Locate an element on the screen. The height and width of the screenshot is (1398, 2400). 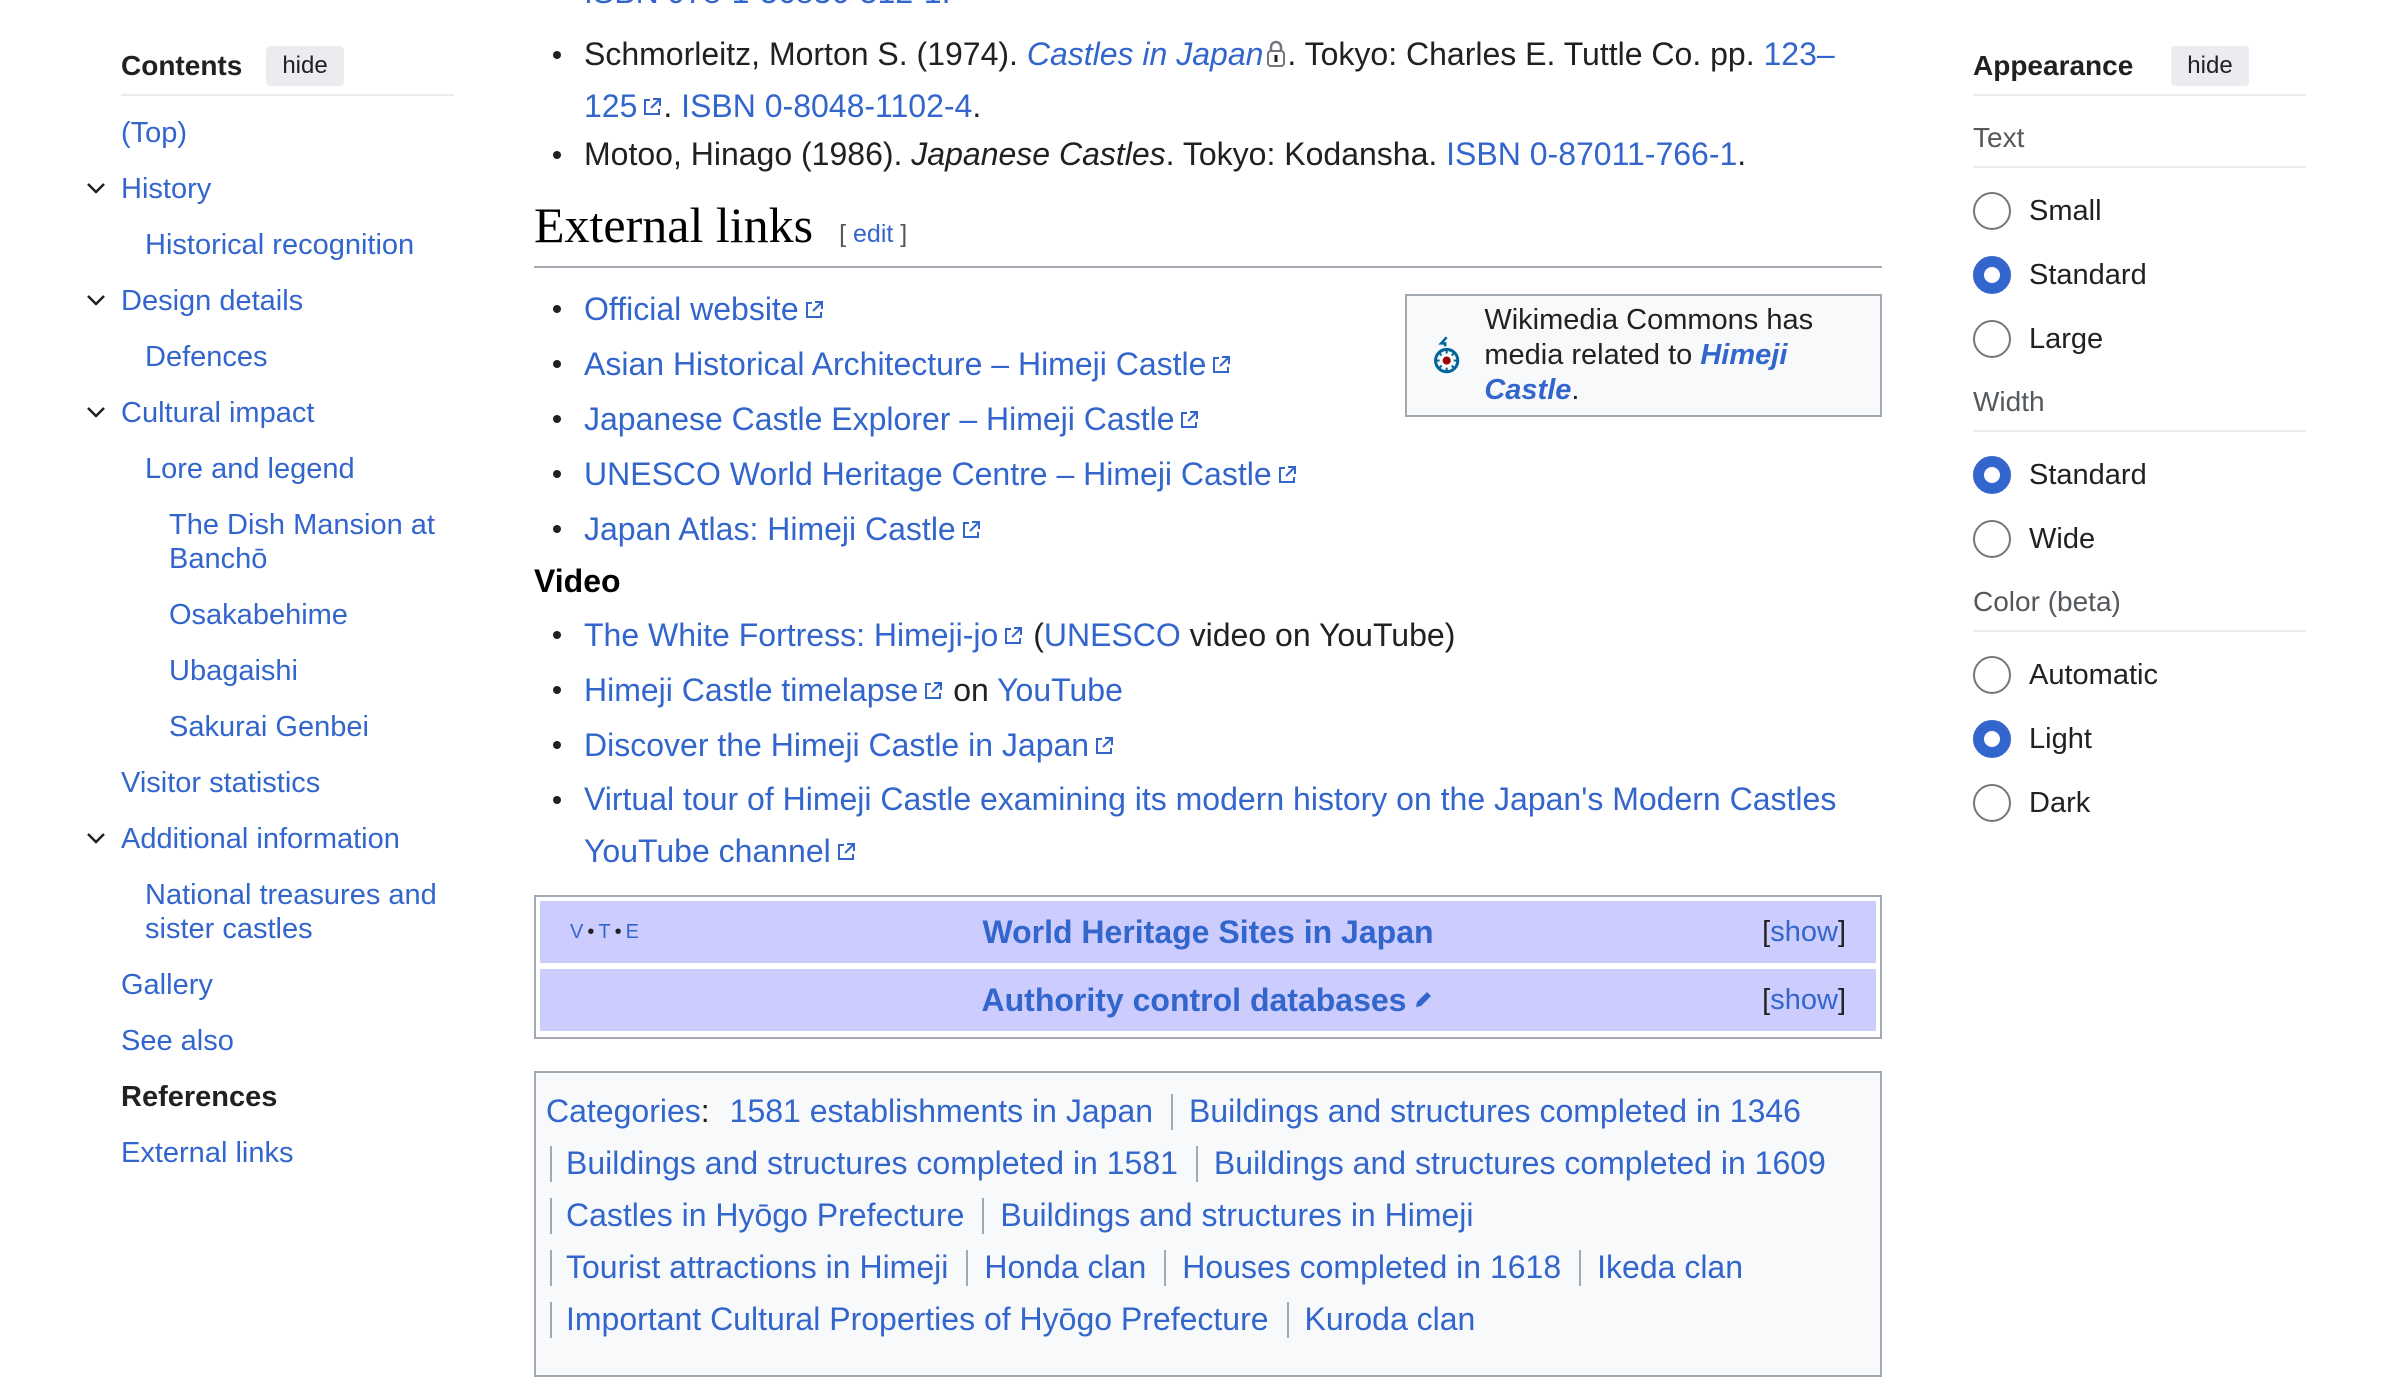
radio-option-light: Light is located at coordinates (2139, 739).